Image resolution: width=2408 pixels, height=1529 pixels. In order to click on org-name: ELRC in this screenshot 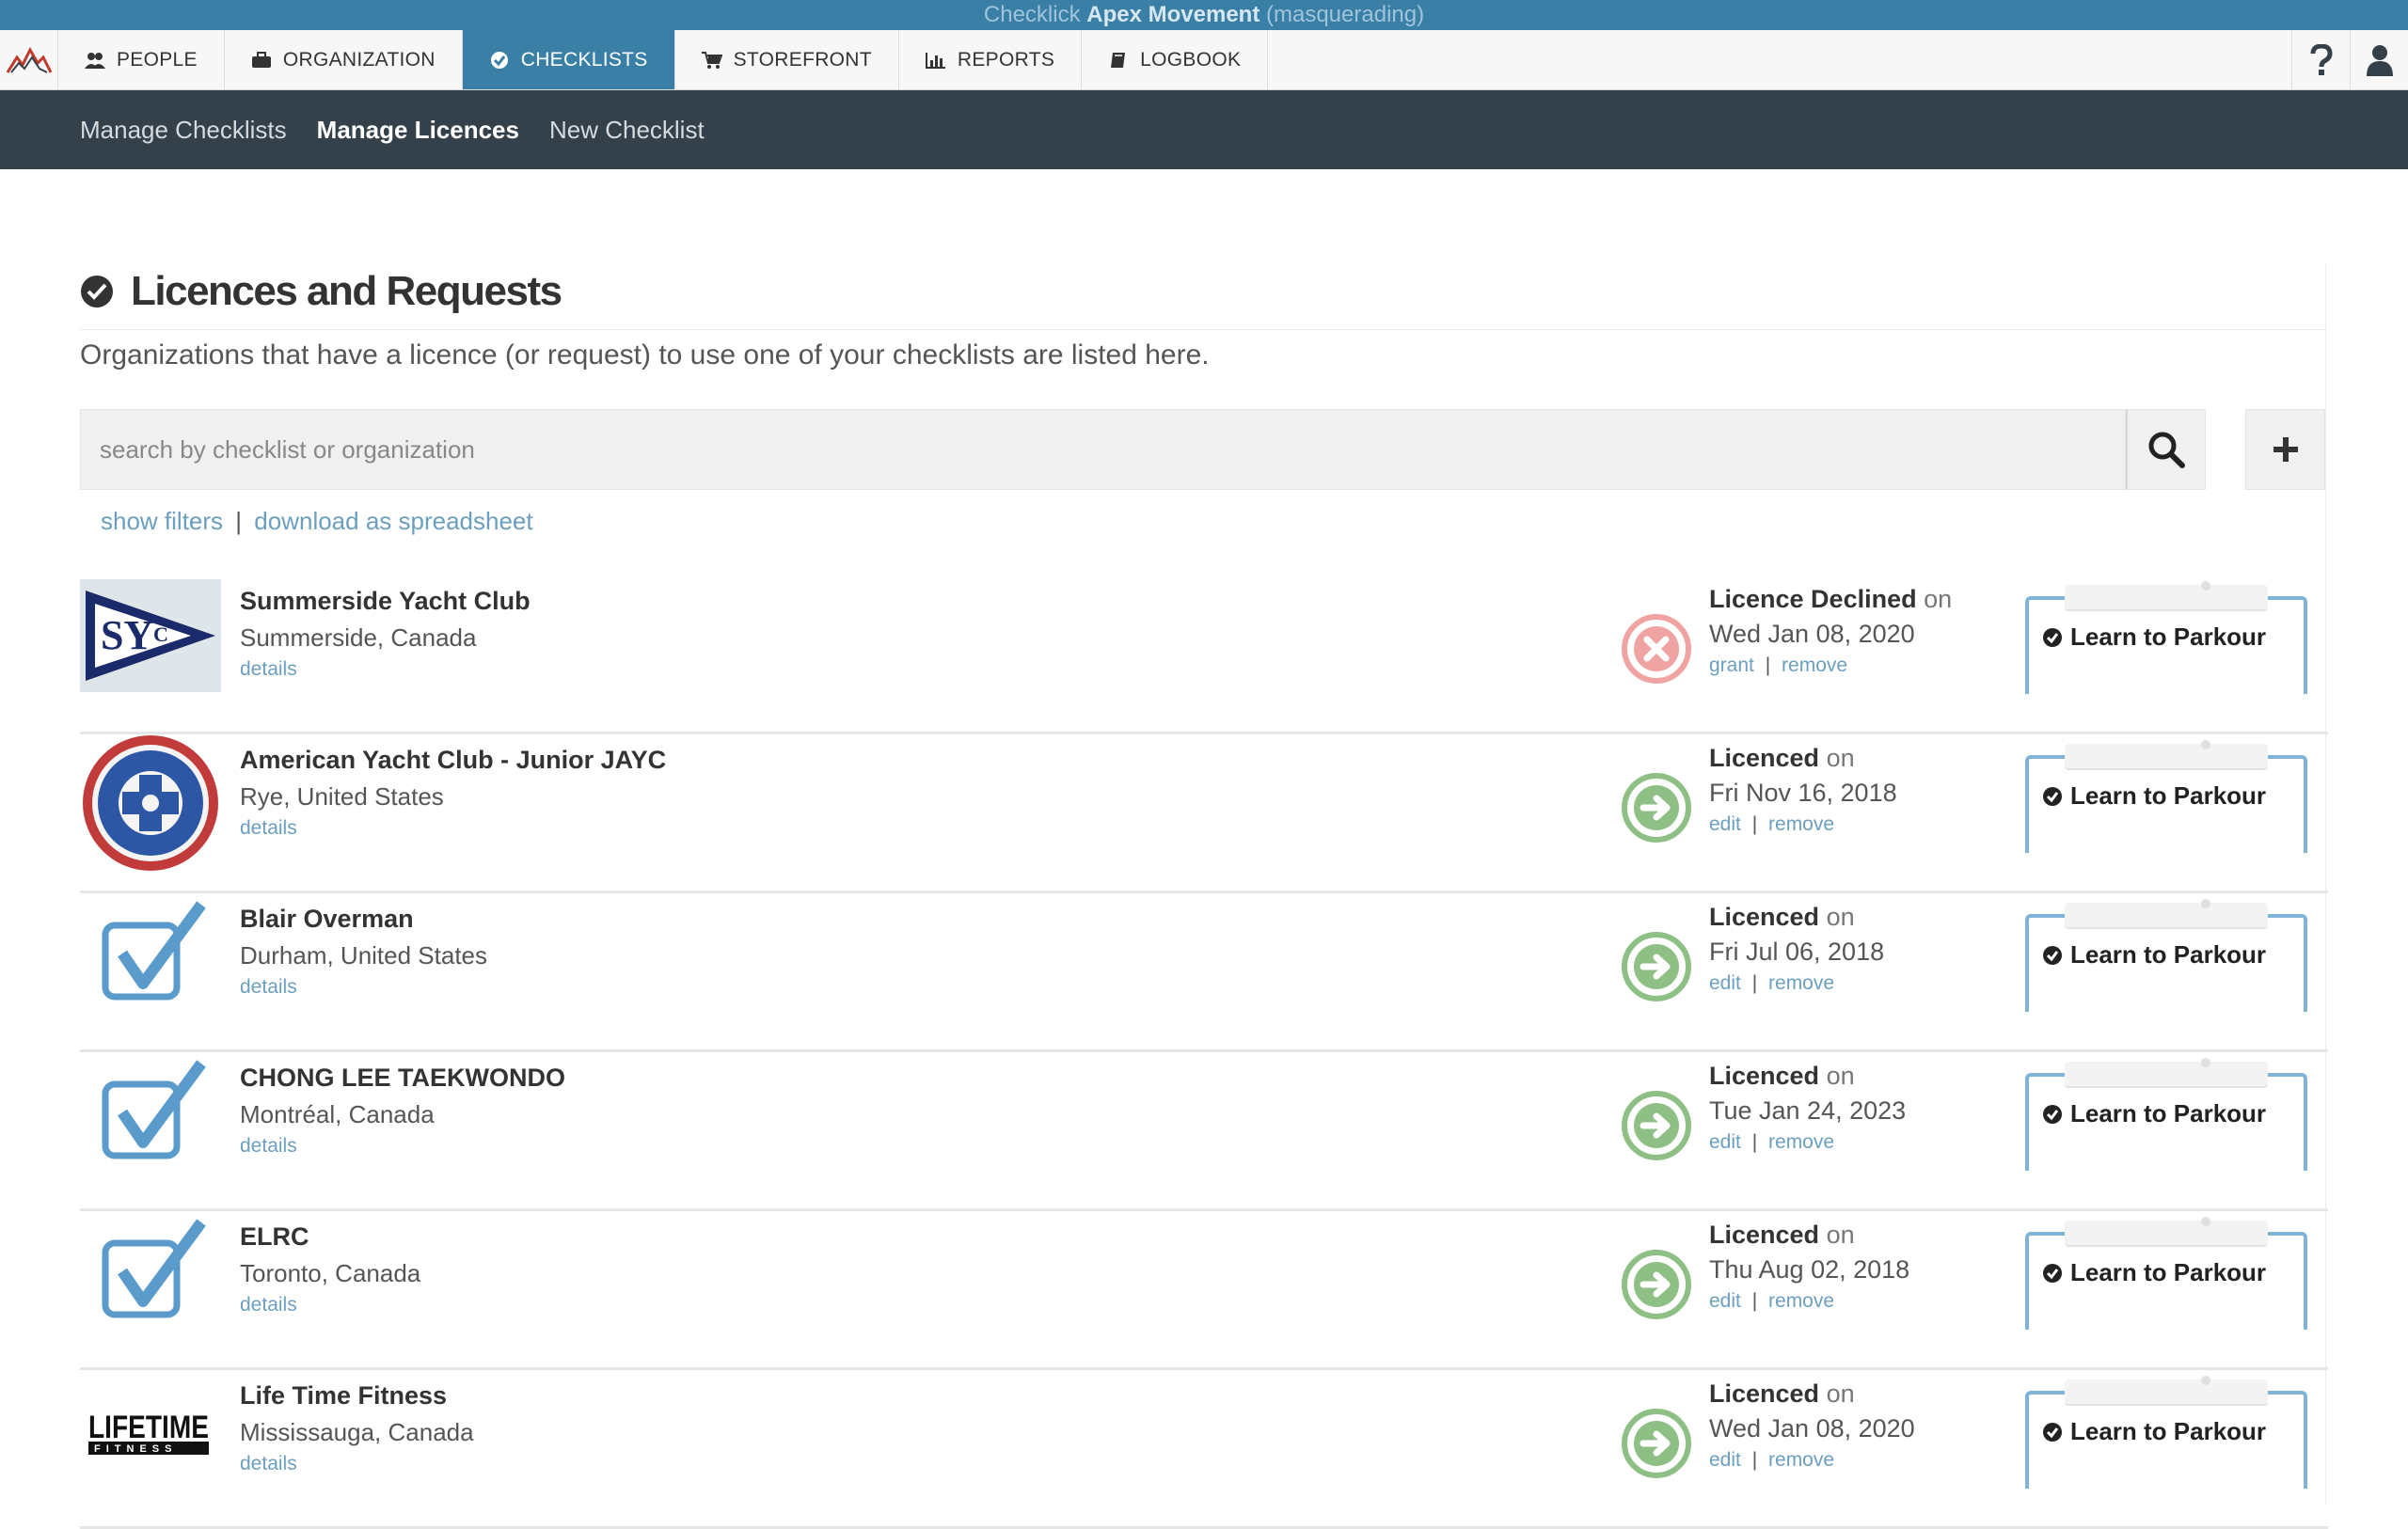, I will do `click(275, 1236)`.